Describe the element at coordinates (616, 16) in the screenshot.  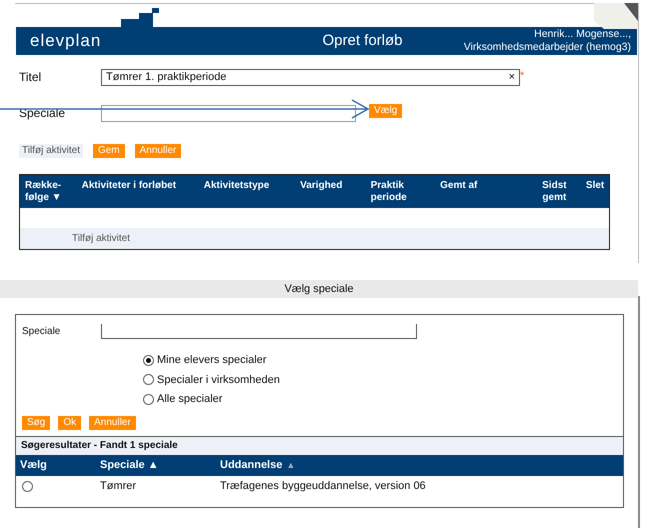
I see `page-curl-icon` at that location.